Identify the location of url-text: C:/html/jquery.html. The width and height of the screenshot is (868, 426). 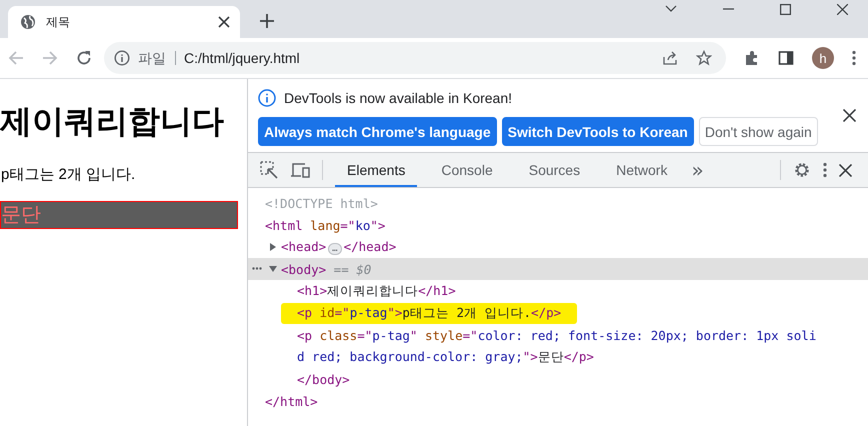
(242, 58).